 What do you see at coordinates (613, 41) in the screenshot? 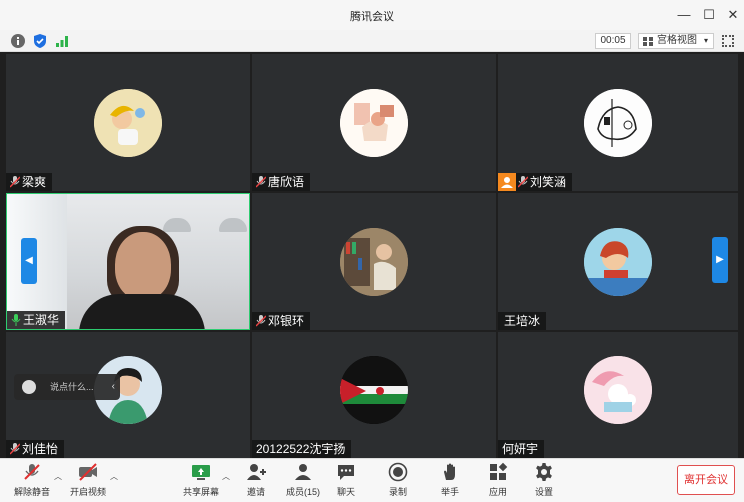
I see `meeting-timer: 00:05` at bounding box center [613, 41].